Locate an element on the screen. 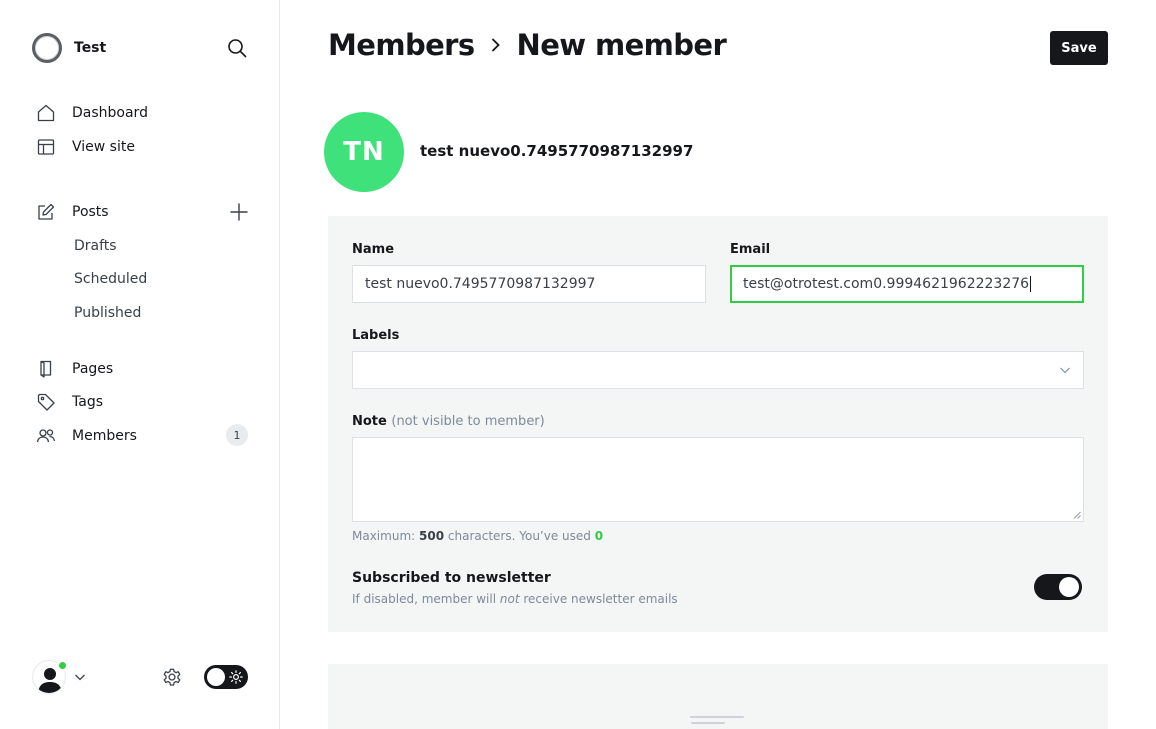 The image size is (1156, 729). user-menu is located at coordinates (62, 677).